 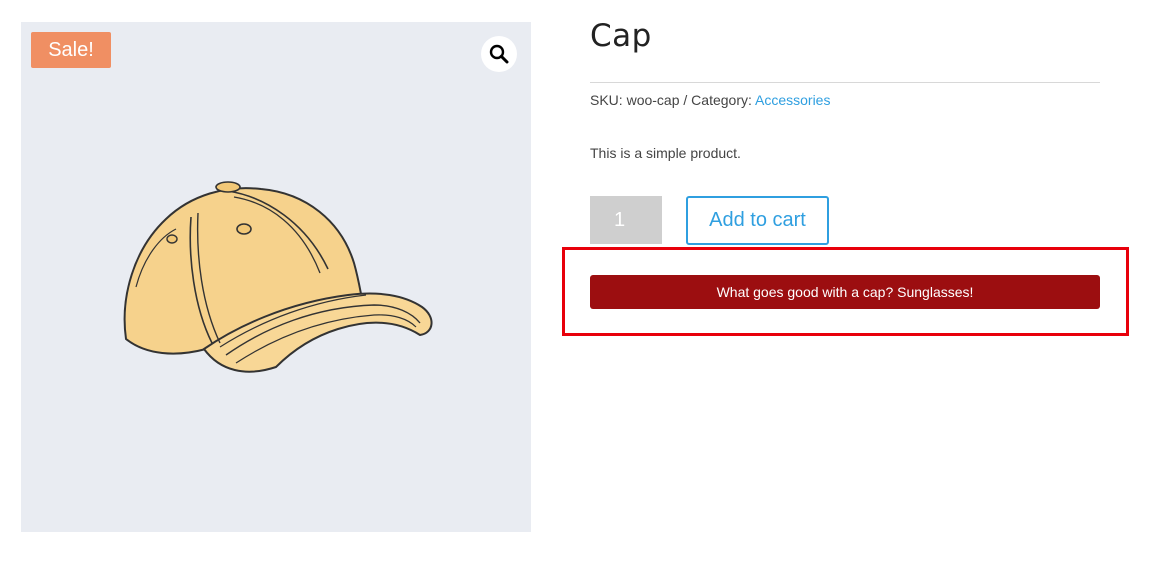 What do you see at coordinates (721, 100) in the screenshot?
I see `category-label: Category:` at bounding box center [721, 100].